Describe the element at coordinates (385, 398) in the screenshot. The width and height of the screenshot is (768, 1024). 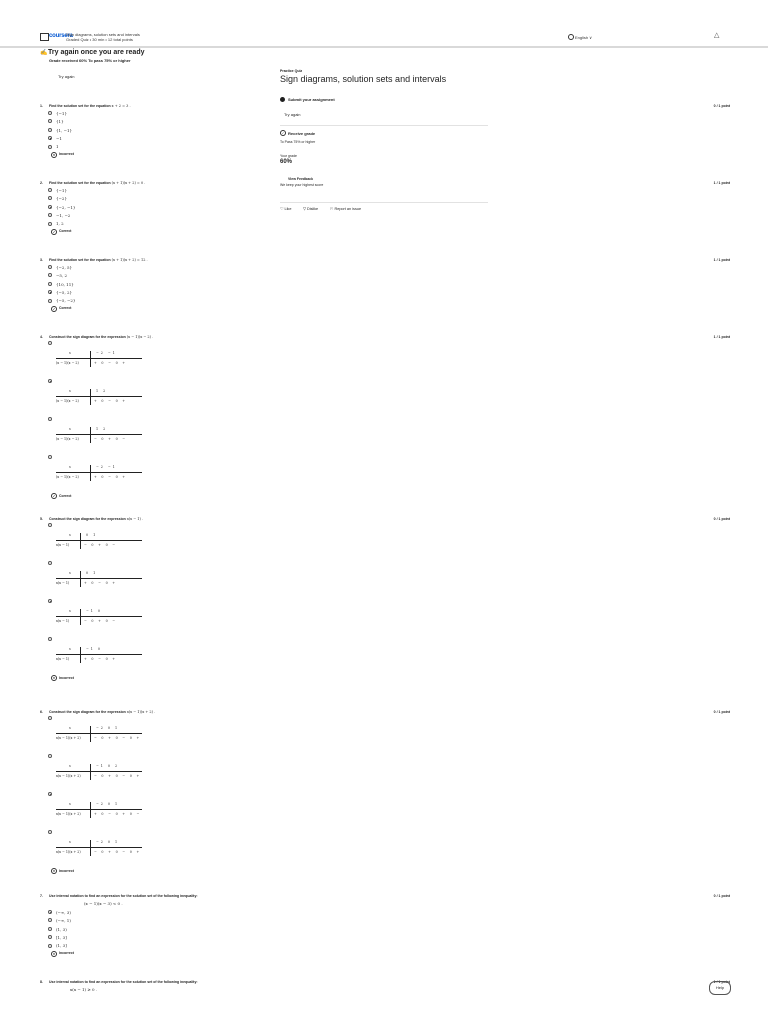
I see `sign-diagram-option: x1 2 (x − 1)(x − 2) + 0 − 0 +` at that location.